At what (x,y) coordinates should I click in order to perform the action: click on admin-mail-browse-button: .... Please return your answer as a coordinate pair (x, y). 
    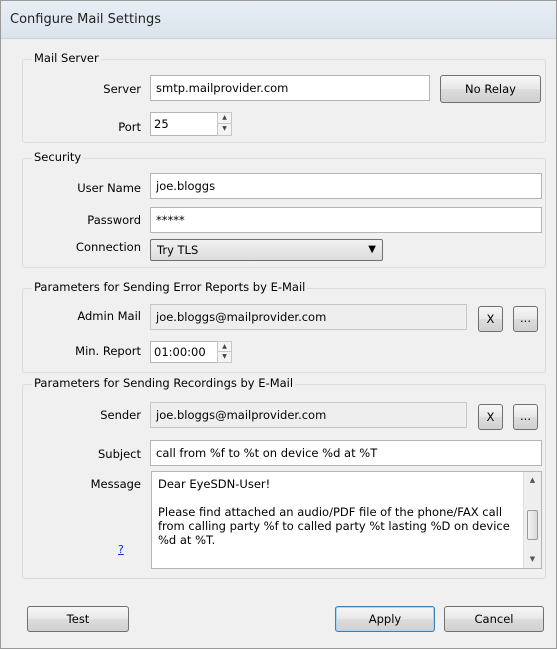
    Looking at the image, I should click on (525, 319).